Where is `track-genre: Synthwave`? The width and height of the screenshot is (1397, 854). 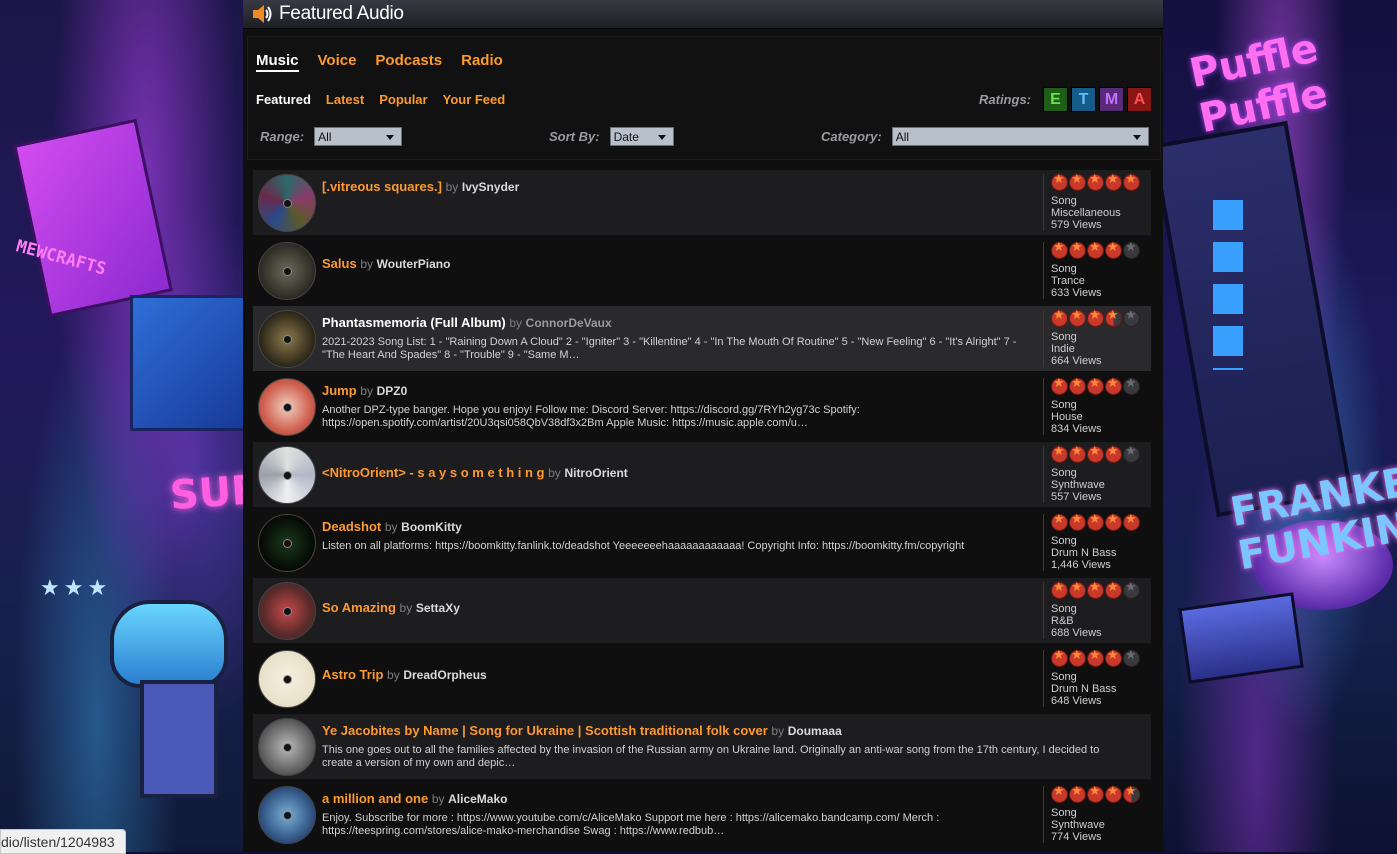
track-genre: Synthwave is located at coordinates (1078, 825).